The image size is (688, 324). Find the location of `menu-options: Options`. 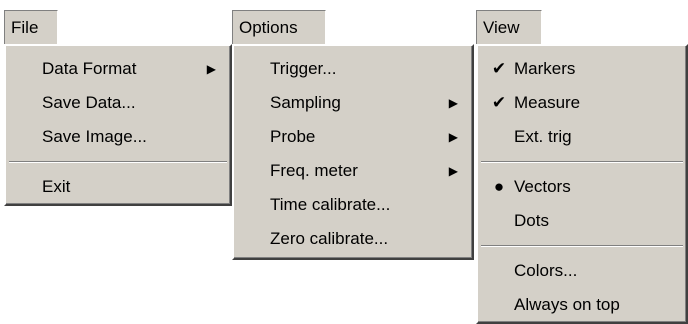

menu-options: Options is located at coordinates (279, 27).